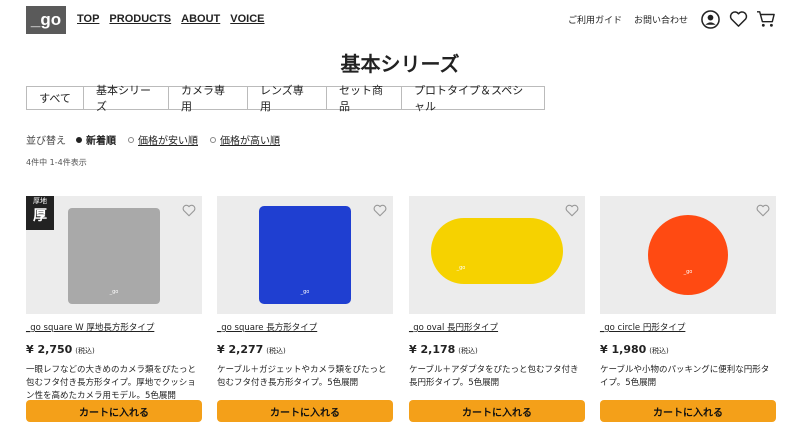  I want to click on product-description: ケーブル＋ガジェットやカメラ類をぴたっと包むフタ付き長方形タイプ。5色展開, so click(302, 376).